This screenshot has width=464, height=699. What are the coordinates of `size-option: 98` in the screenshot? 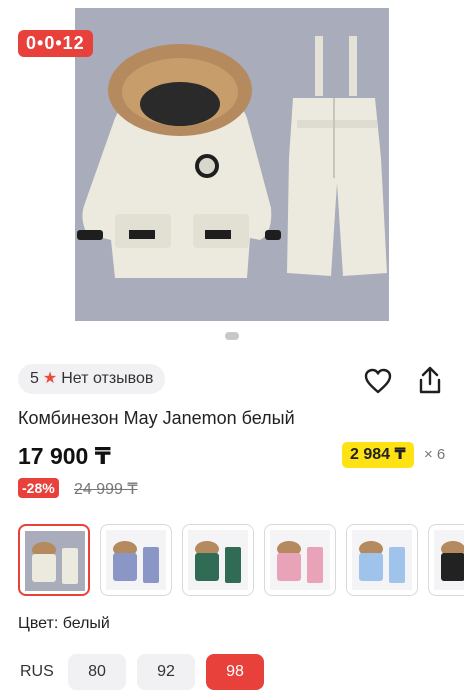 It's located at (235, 672).